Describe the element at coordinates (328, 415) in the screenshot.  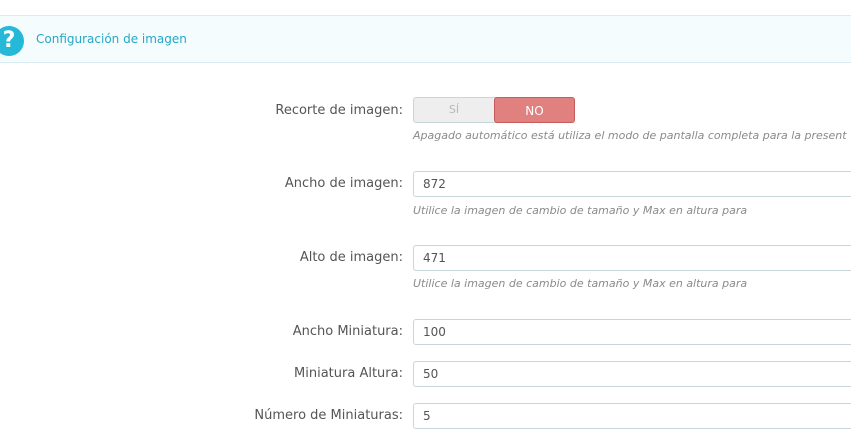
I see `thumb-count-label: Número de Miniaturas:` at that location.